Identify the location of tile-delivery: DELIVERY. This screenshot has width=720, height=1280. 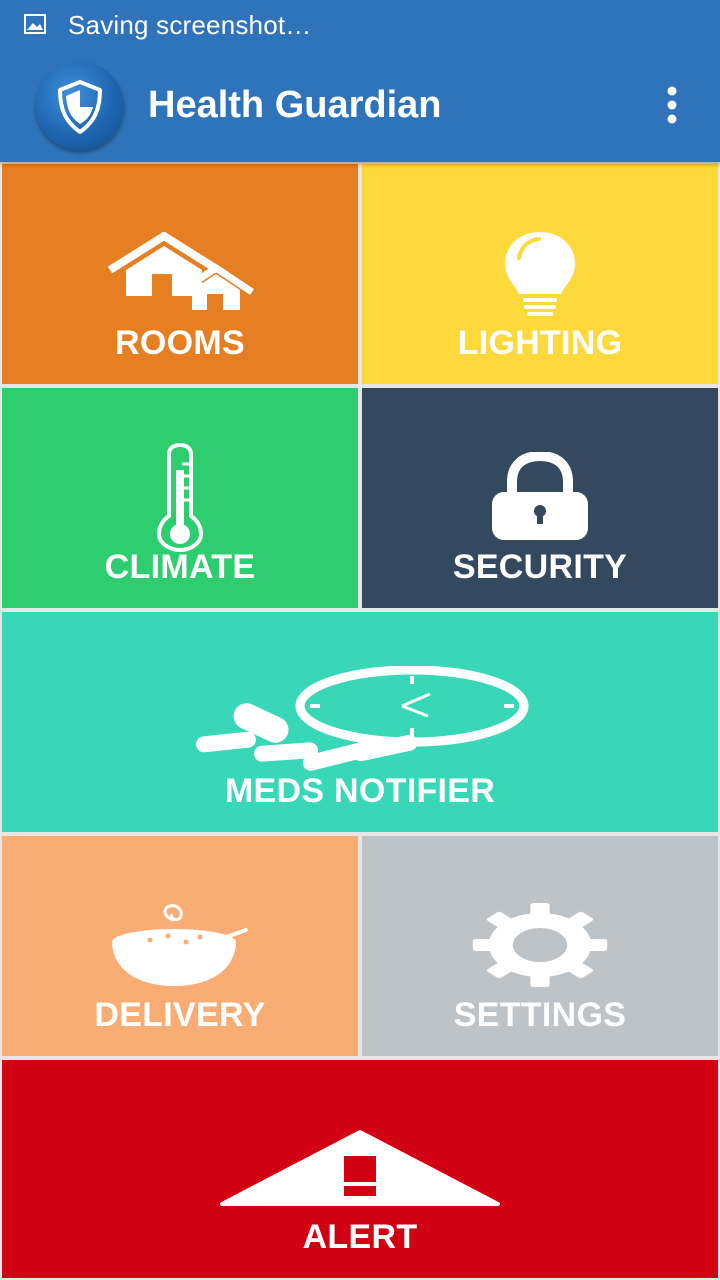
(180, 946).